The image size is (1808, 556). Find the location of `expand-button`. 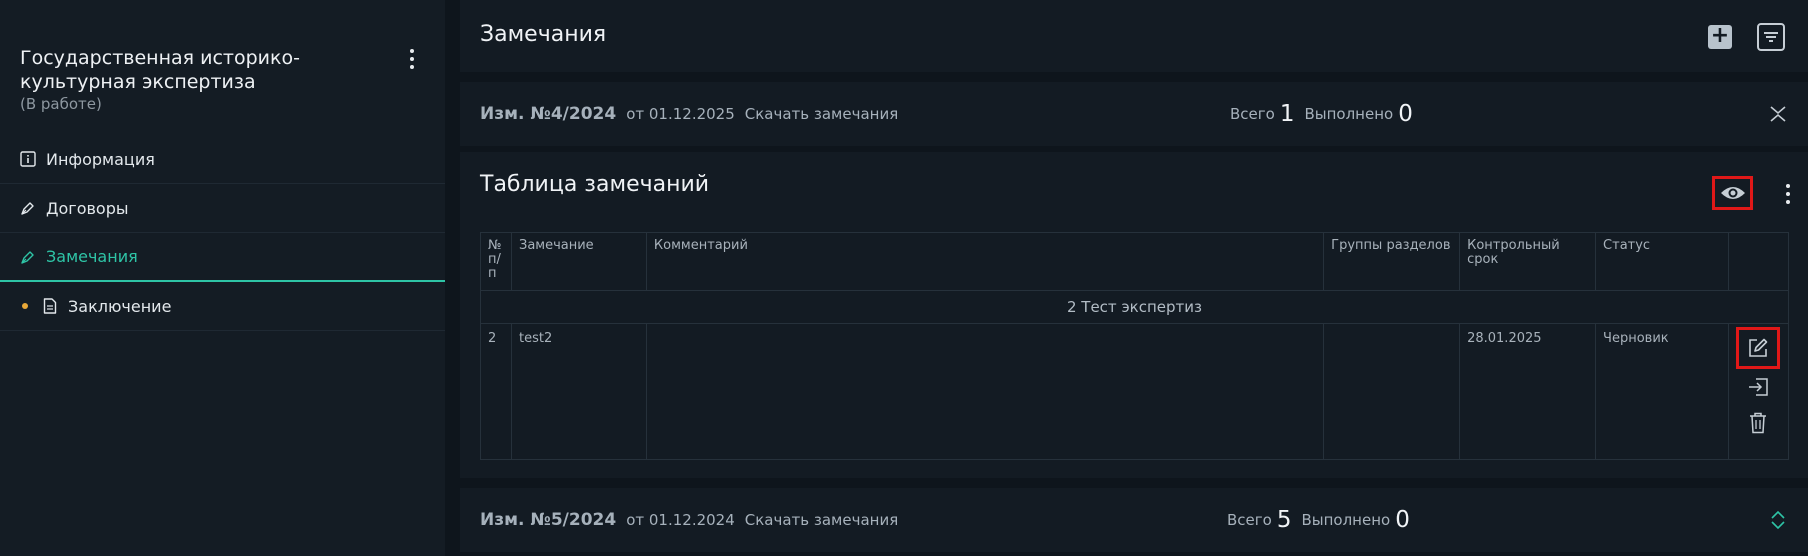

expand-button is located at coordinates (1778, 520).